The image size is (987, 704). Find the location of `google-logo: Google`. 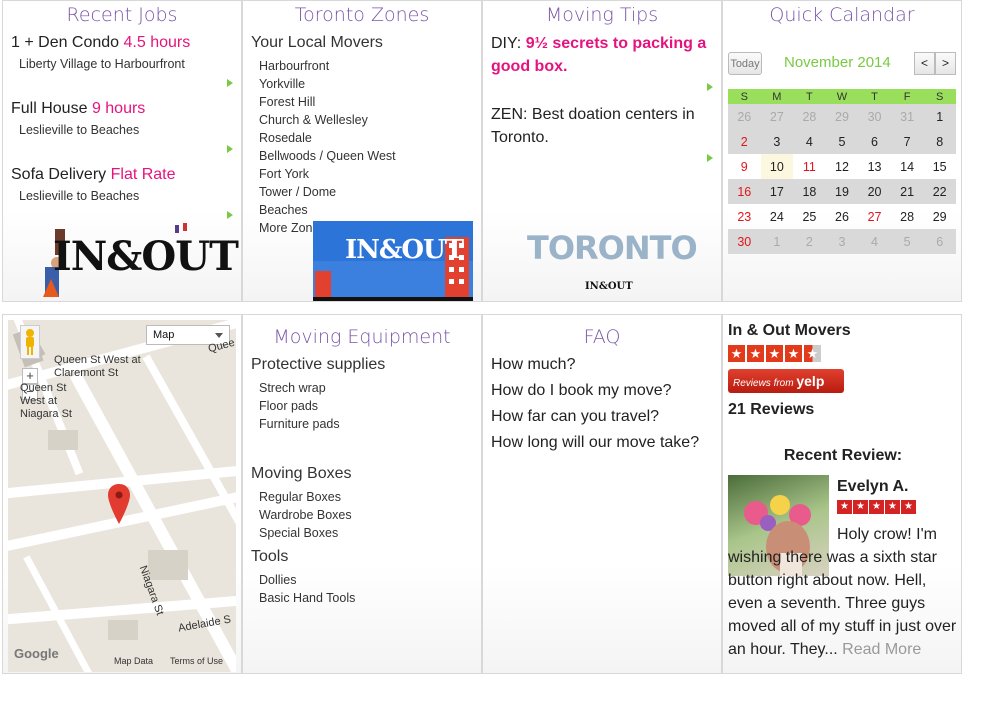

google-logo: Google is located at coordinates (36, 653).